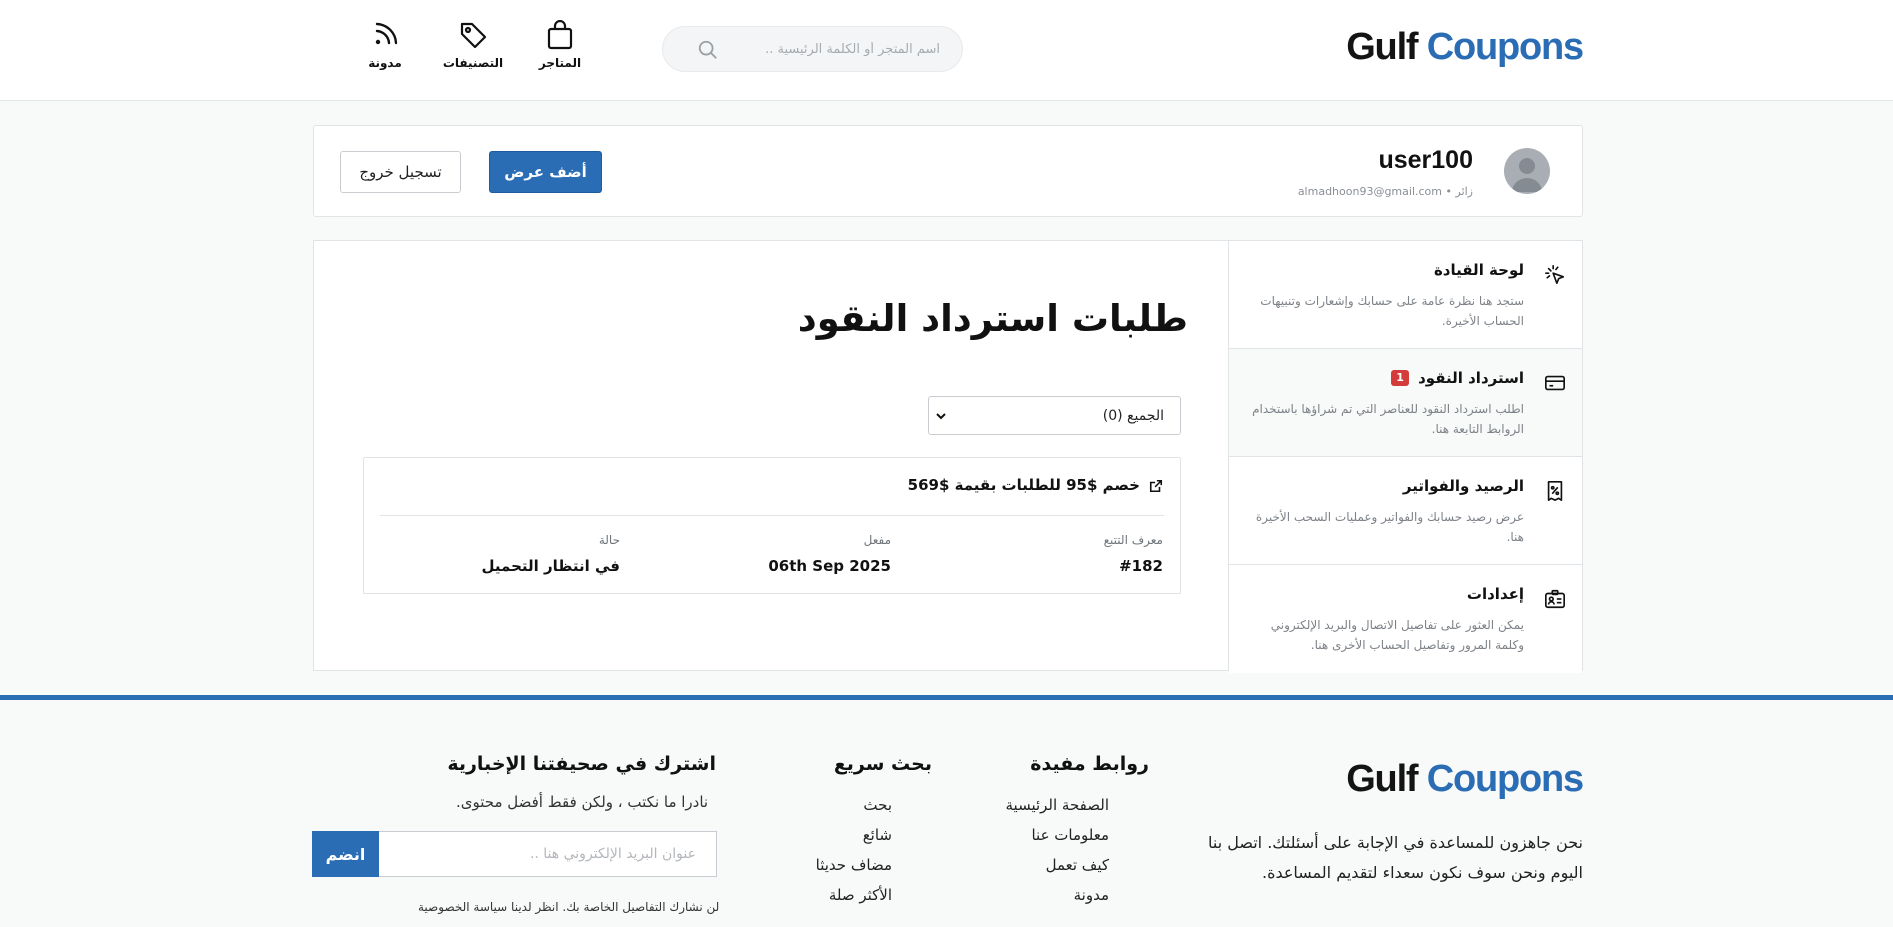 Image resolution: width=1893 pixels, height=927 pixels. What do you see at coordinates (1471, 378) in the screenshot?
I see `sidebar-item-title-text: استرداد النقود` at bounding box center [1471, 378].